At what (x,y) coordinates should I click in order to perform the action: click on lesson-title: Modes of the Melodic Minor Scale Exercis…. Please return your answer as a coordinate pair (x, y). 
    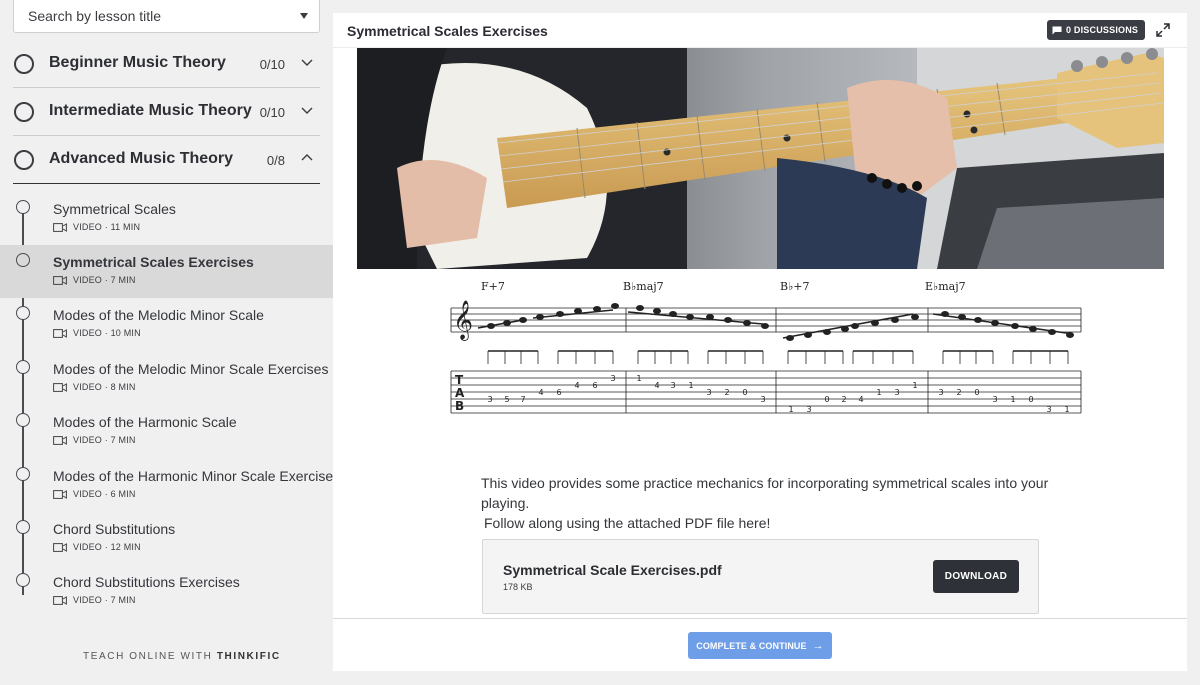
    Looking at the image, I should click on (191, 369).